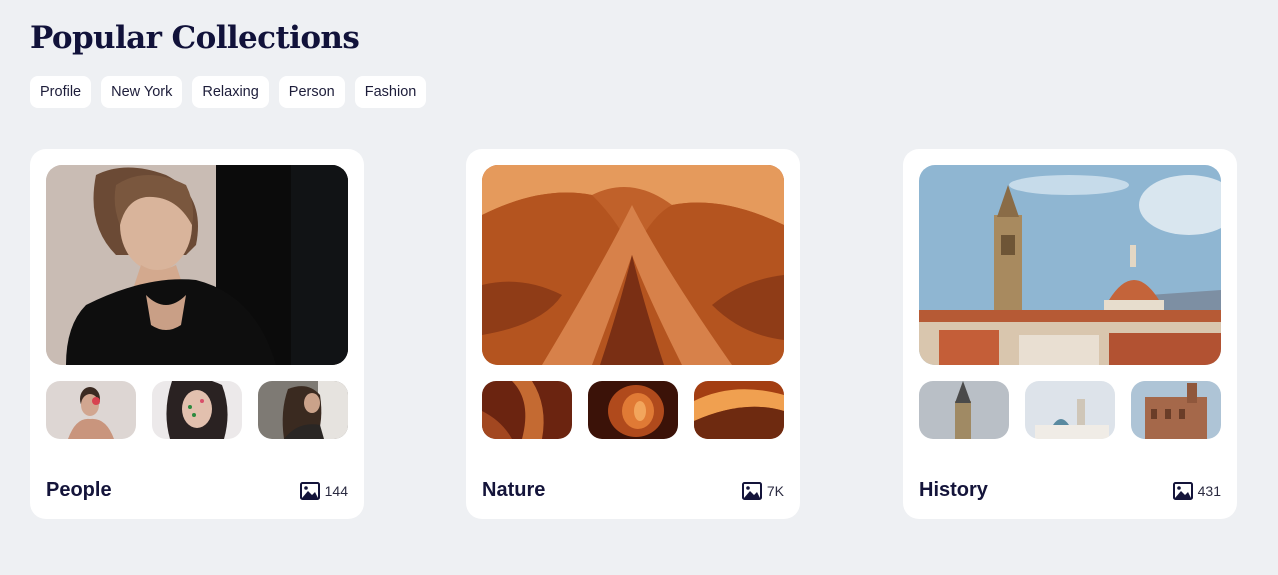 The image size is (1278, 575). Describe the element at coordinates (514, 490) in the screenshot. I see `collection-title: Nature` at that location.